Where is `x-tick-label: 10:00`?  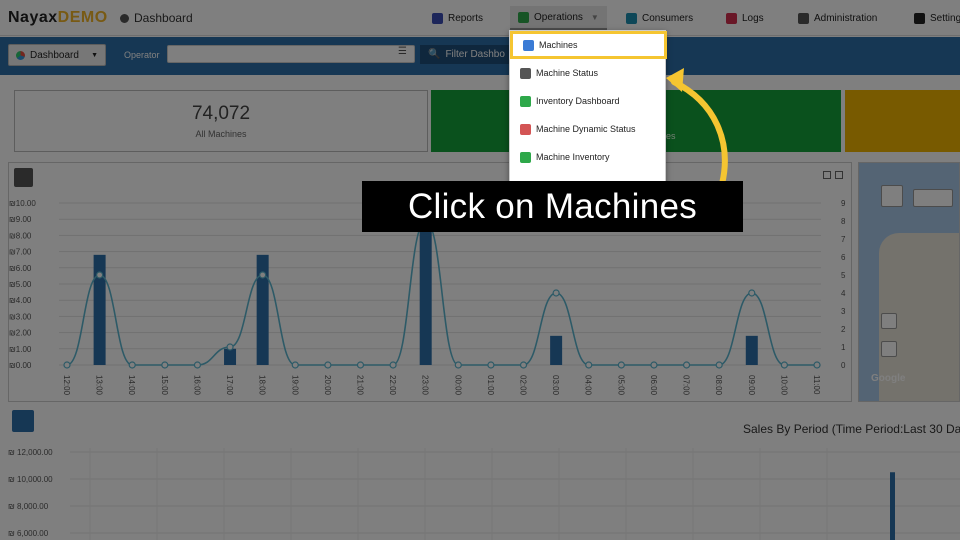 x-tick-label: 10:00 is located at coordinates (783, 385).